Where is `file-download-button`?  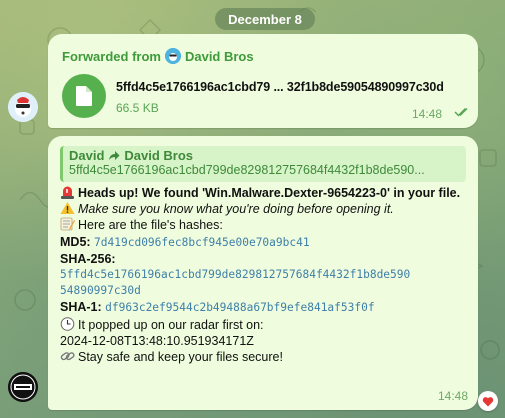 file-download-button is located at coordinates (84, 96).